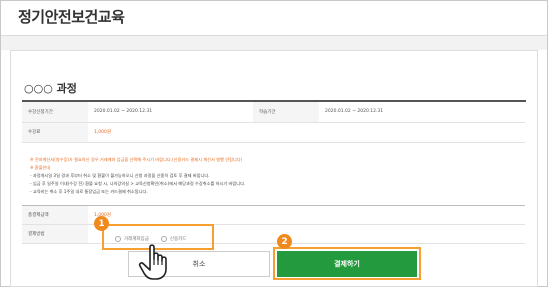 The width and height of the screenshot is (548, 287). Describe the element at coordinates (40, 167) in the screenshot. I see `refund-heading: ※ 환불안내` at that location.